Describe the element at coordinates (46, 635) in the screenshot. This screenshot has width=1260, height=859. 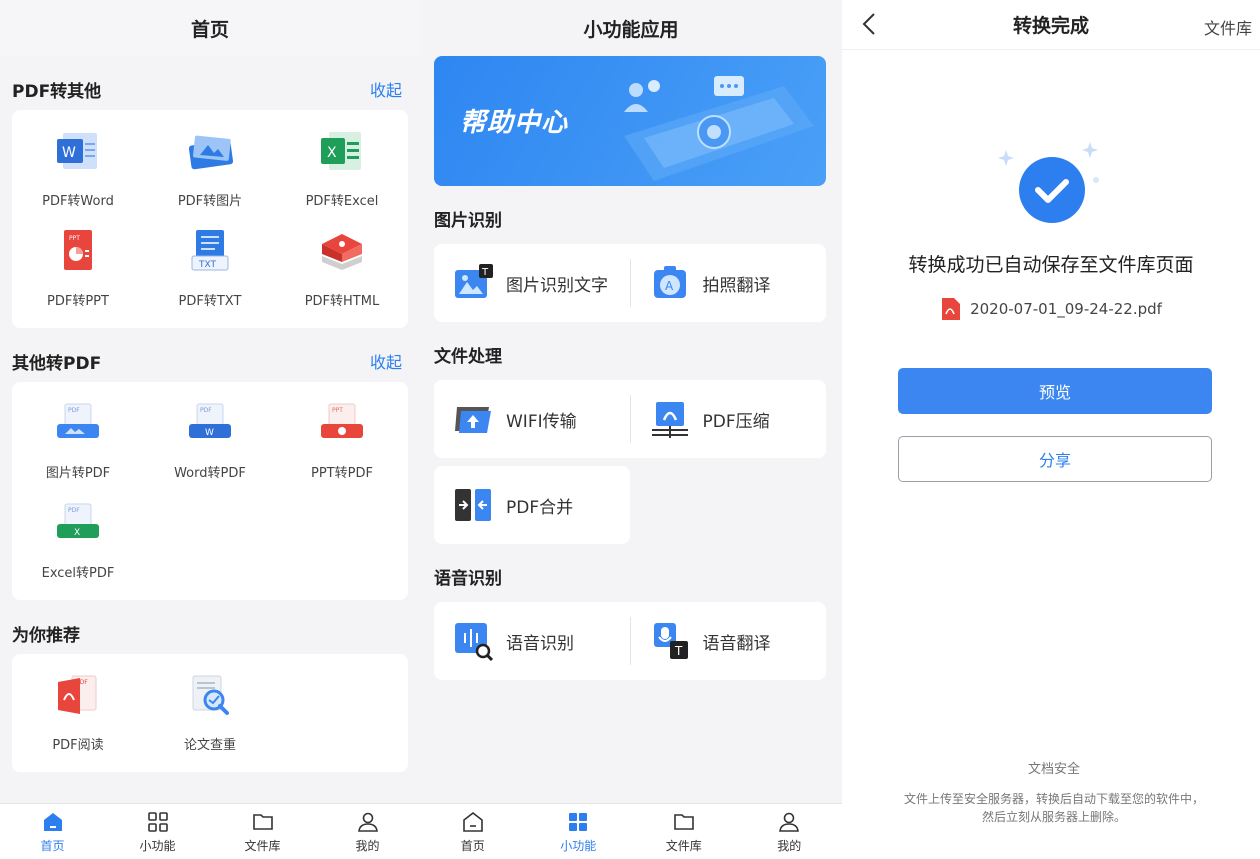
I see `section-title: 为你推荐` at that location.